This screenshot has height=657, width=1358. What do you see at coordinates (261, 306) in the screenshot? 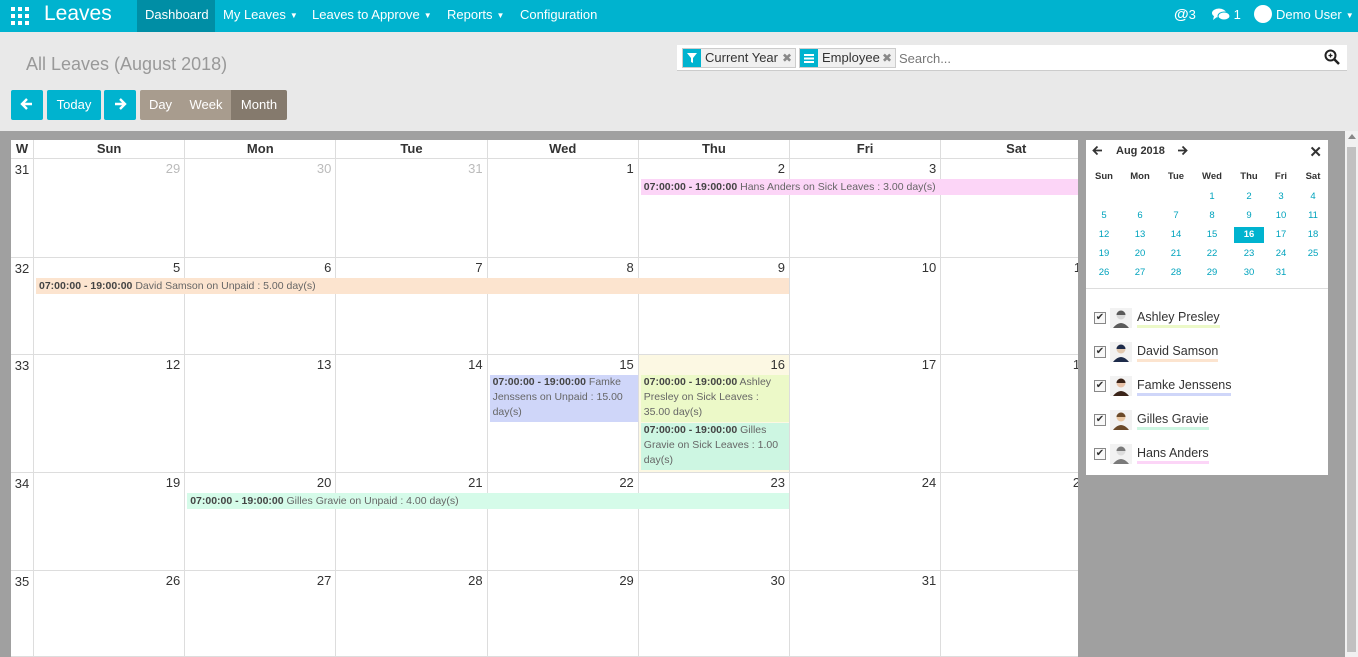
I see `day-cell: 6` at bounding box center [261, 306].